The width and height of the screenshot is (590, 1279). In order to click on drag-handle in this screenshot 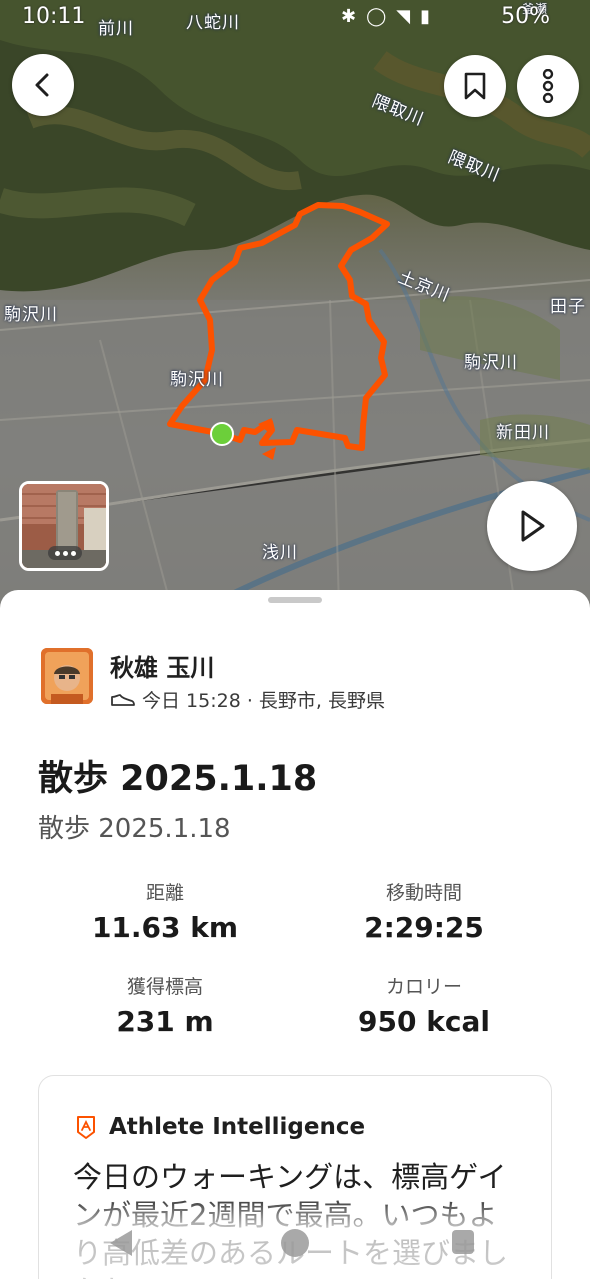, I will do `click(295, 600)`.